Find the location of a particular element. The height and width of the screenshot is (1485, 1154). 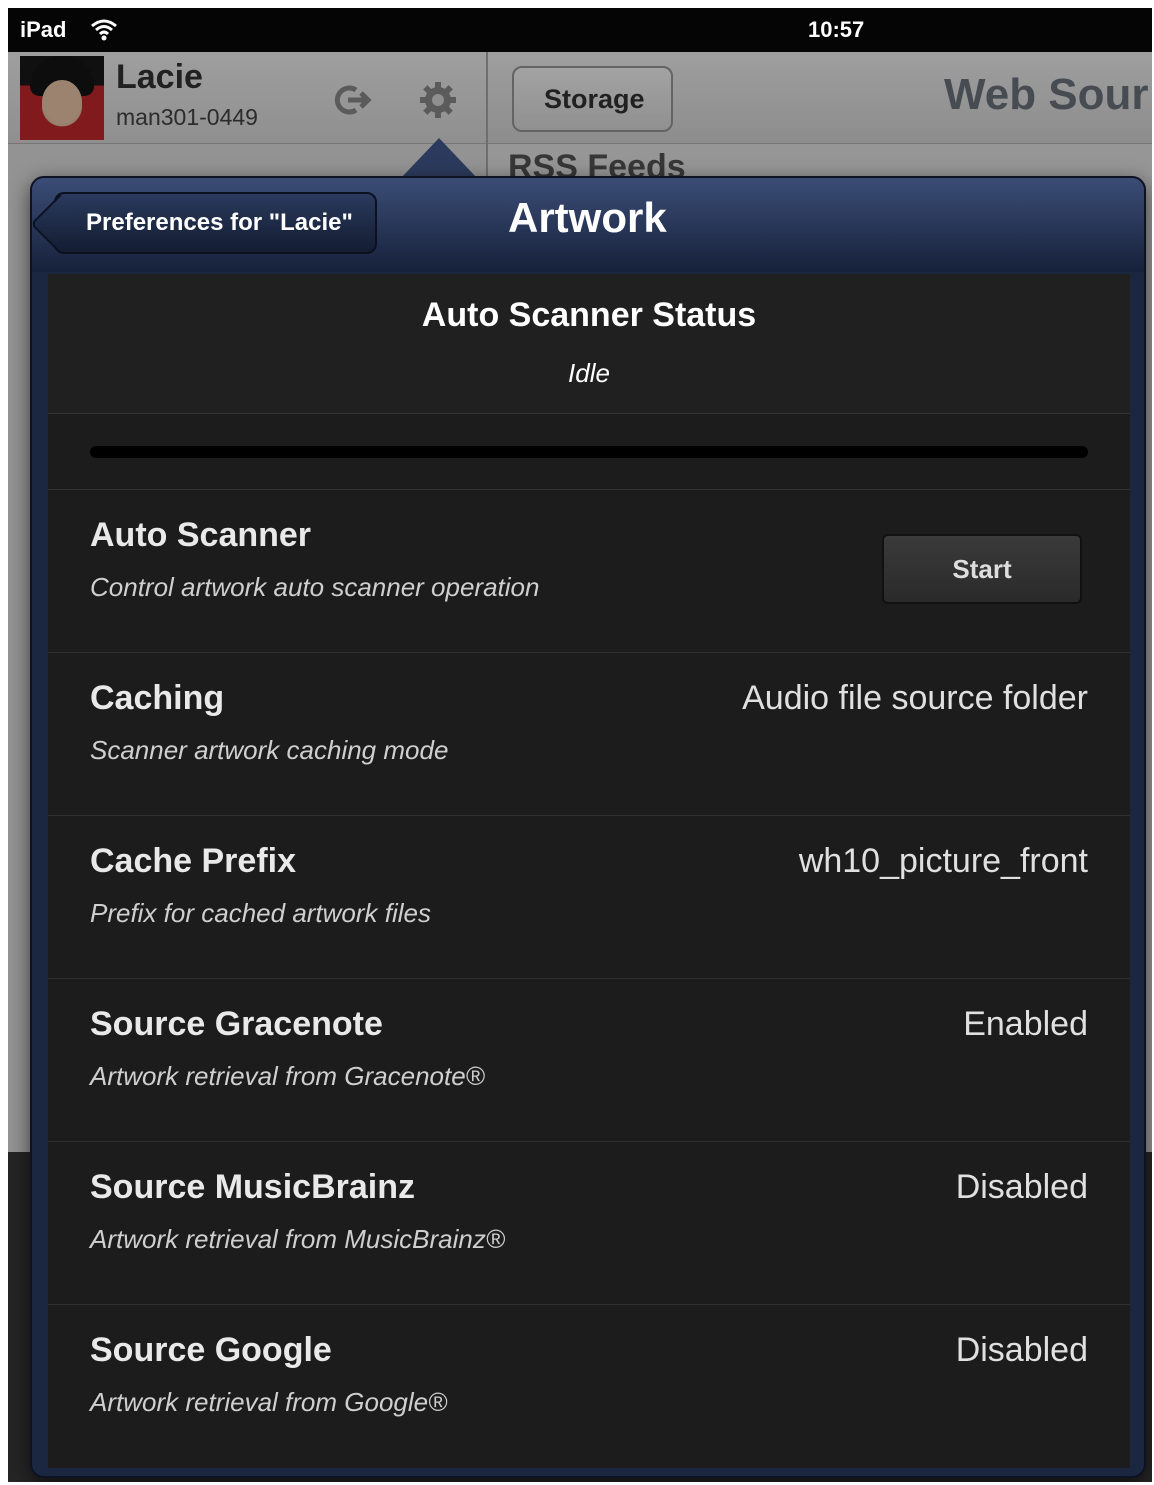

row-subtitle: Control artwork auto scanner operation is located at coordinates (315, 587).